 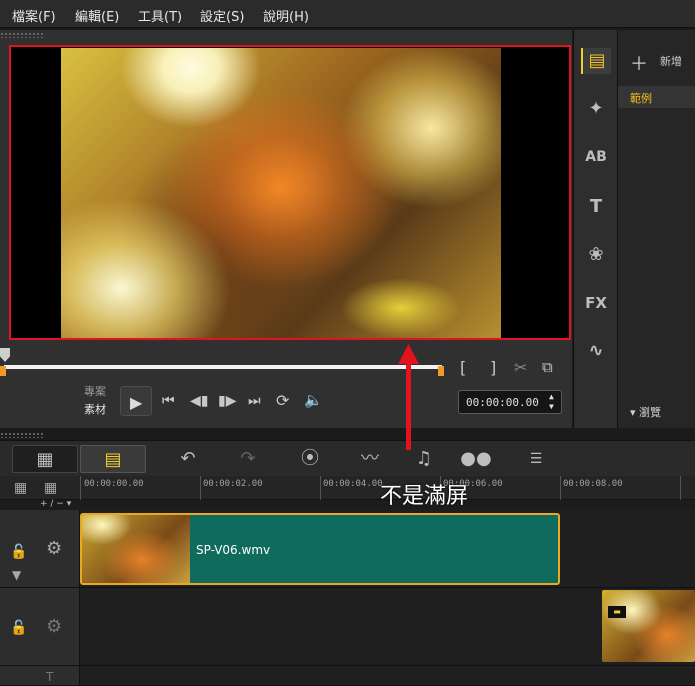 What do you see at coordinates (596, 303) in the screenshot?
I see `filter-icon: FX` at bounding box center [596, 303].